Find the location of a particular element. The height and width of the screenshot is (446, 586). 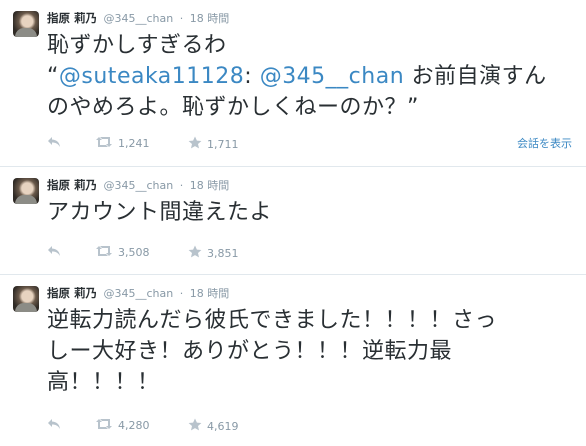

tweet-text-line: のやめろよ。恥ずかしくねーのか？” is located at coordinates (312, 107).